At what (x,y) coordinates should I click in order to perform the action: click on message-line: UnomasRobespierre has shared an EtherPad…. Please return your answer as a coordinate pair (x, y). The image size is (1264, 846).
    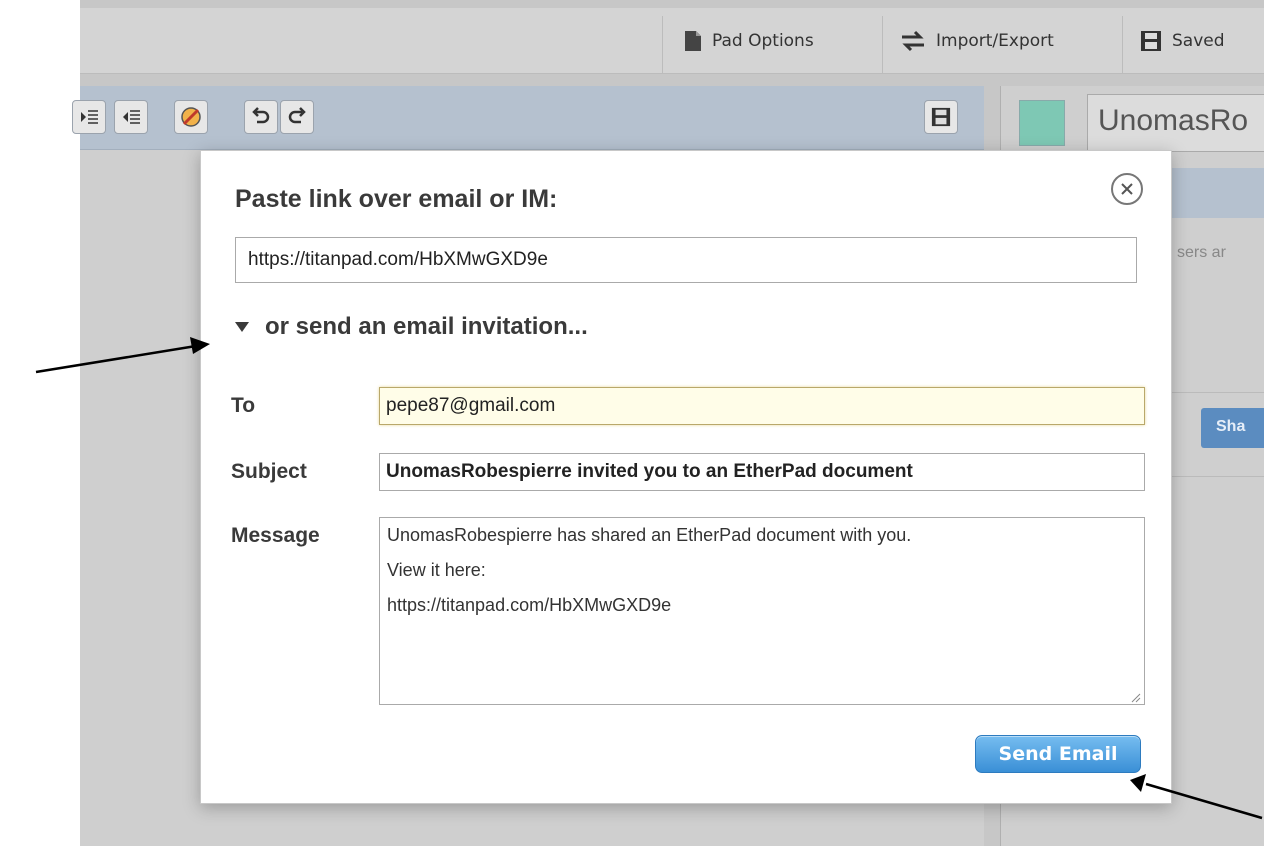
    Looking at the image, I should click on (649, 535).